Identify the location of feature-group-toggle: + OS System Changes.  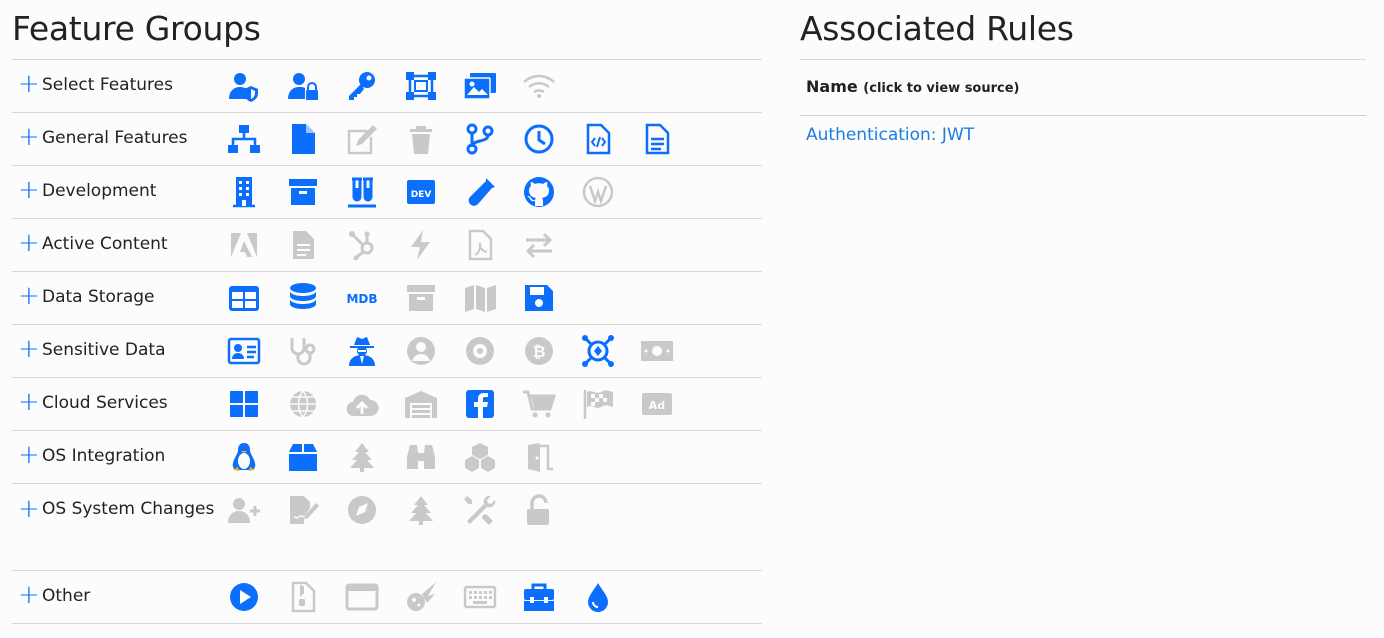
(119, 506).